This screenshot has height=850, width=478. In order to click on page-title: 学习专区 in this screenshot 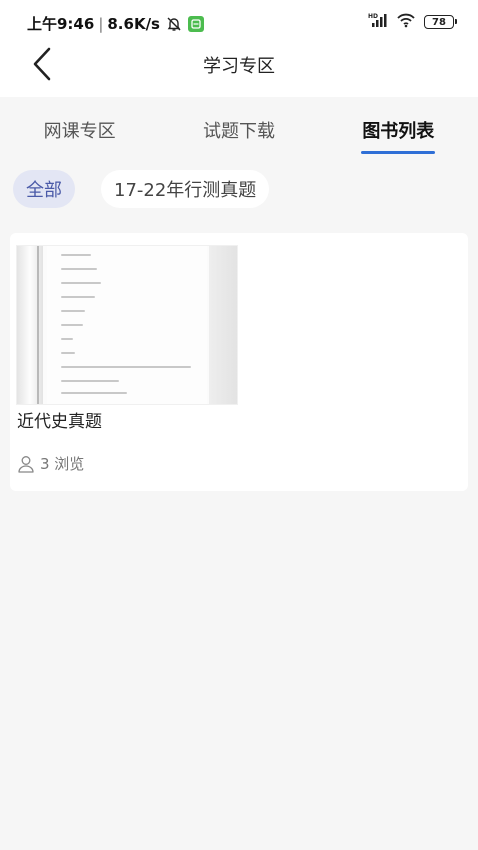, I will do `click(239, 66)`.